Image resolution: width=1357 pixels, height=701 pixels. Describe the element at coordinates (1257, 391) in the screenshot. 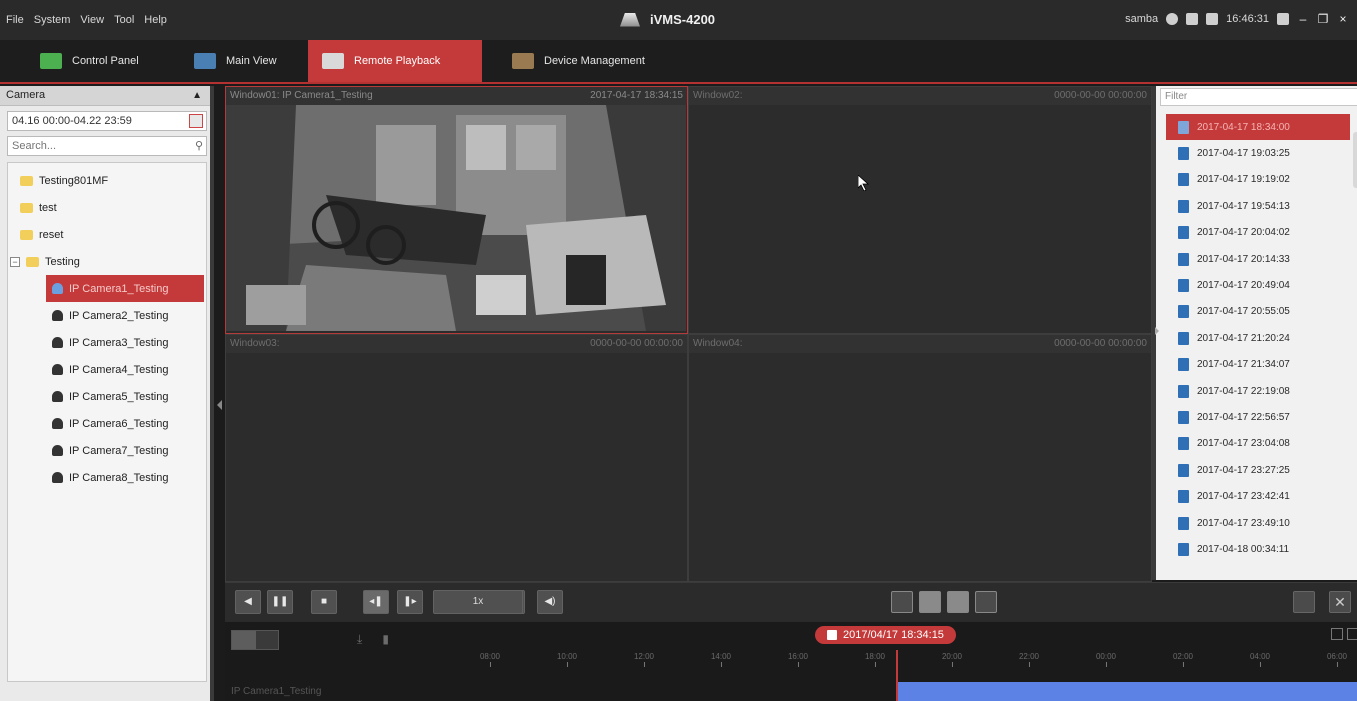

I see `record-file-item: 2017-04-17 22:19:08` at that location.